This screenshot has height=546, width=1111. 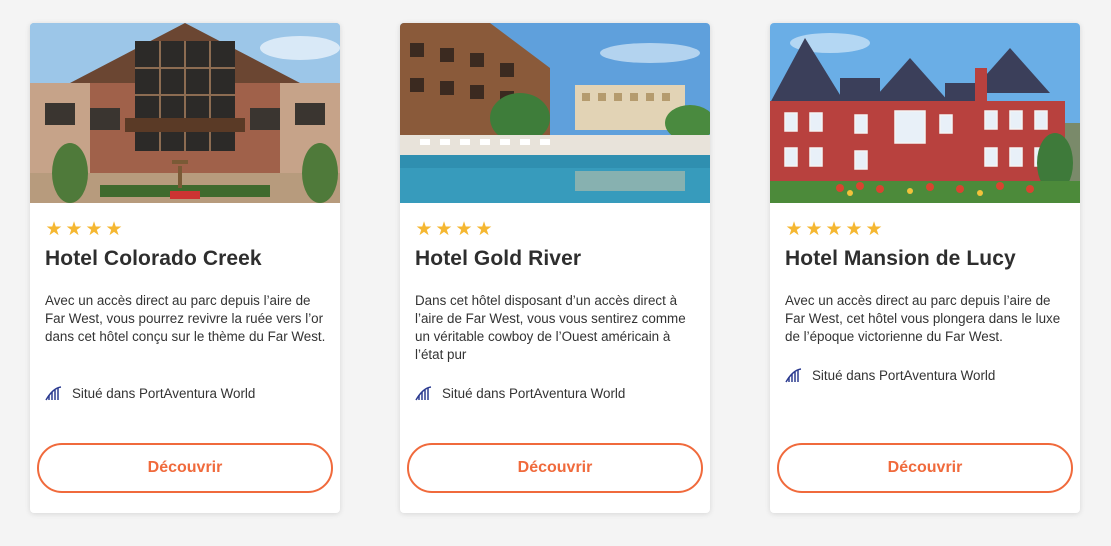 I want to click on star-rating: ★ ★ ★ ★ ★, so click(x=834, y=230).